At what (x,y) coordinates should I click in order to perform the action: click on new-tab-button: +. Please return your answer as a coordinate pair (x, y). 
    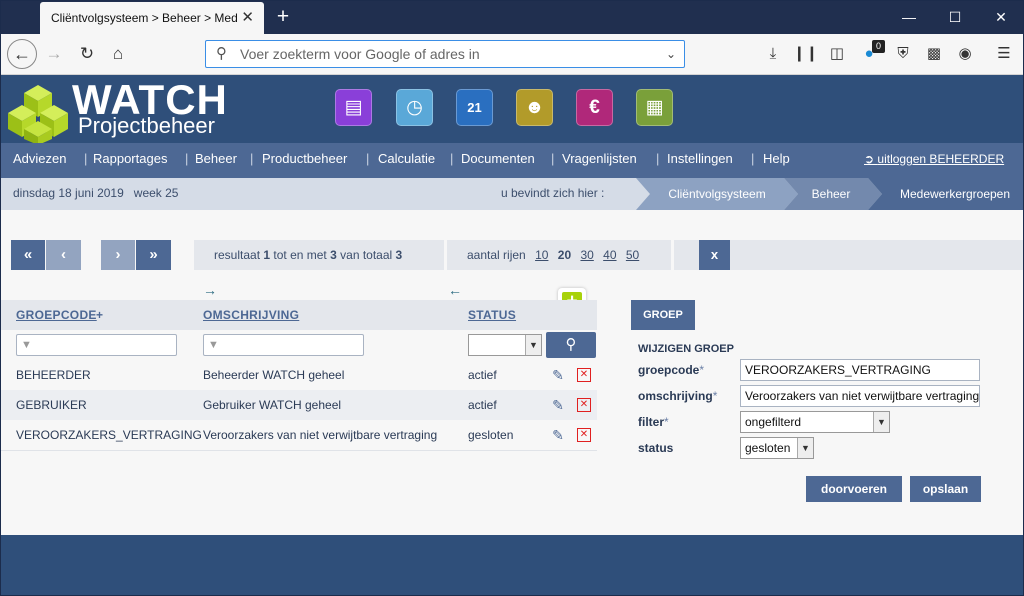
    Looking at the image, I should click on (283, 17).